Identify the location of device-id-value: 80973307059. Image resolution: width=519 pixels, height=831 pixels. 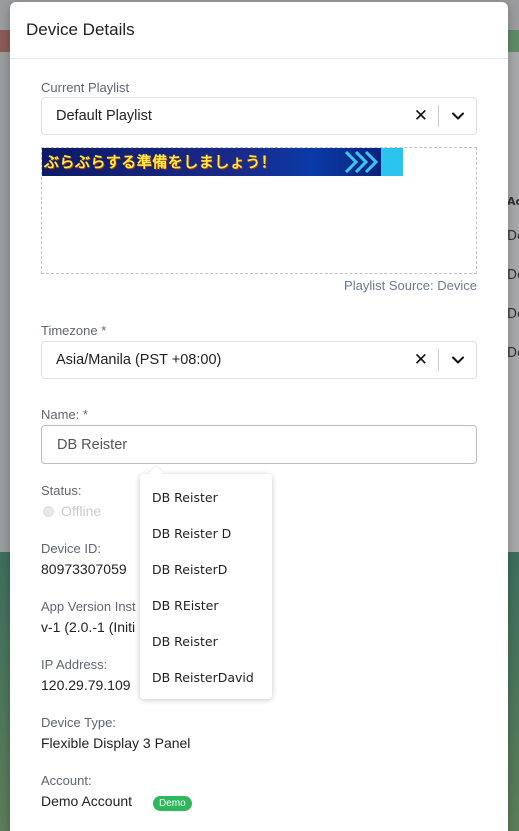
(84, 569).